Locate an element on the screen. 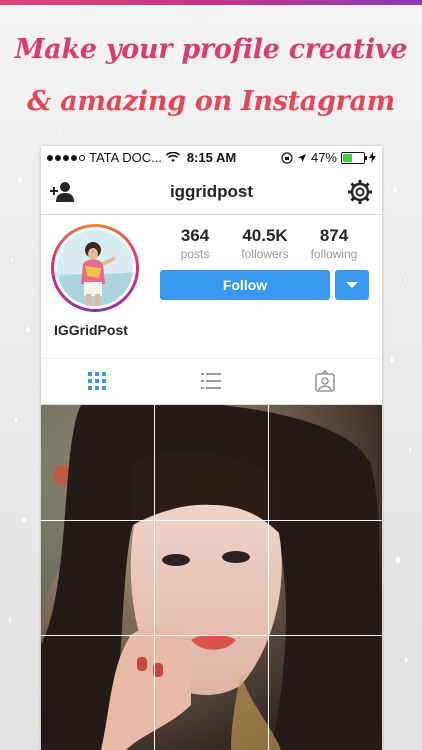 The width and height of the screenshot is (422, 750). profile-tabs is located at coordinates (211, 381).